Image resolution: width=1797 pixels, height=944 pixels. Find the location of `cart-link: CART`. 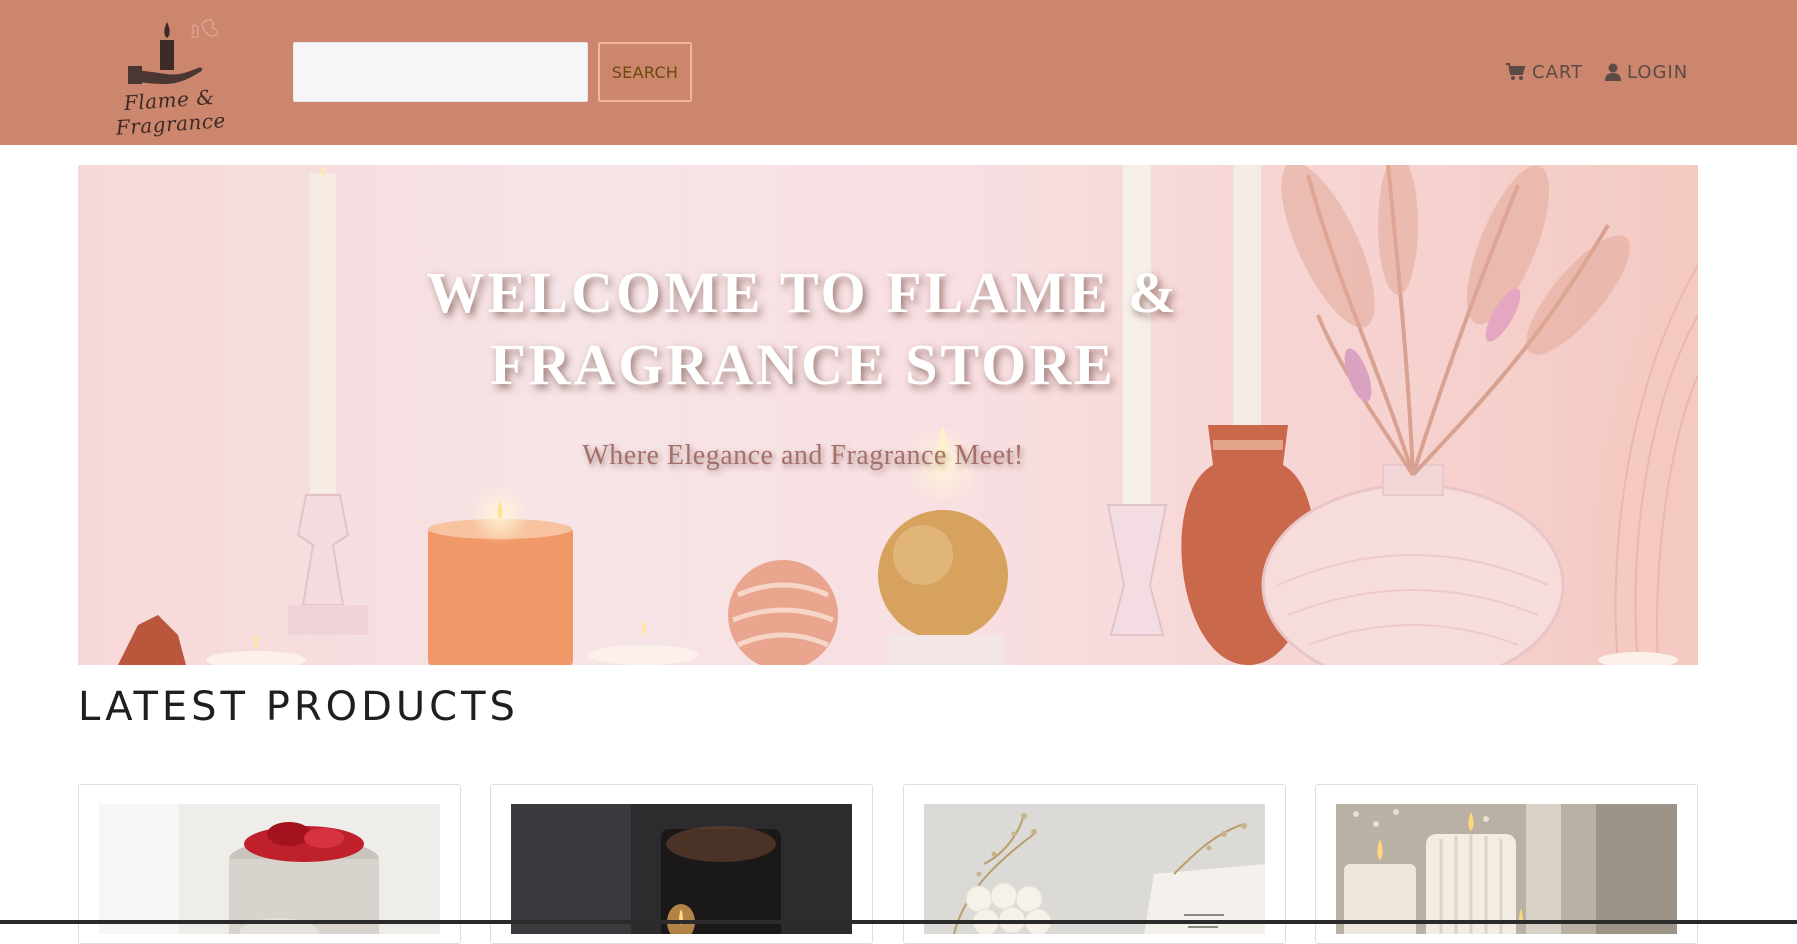

cart-link: CART is located at coordinates (1544, 72).